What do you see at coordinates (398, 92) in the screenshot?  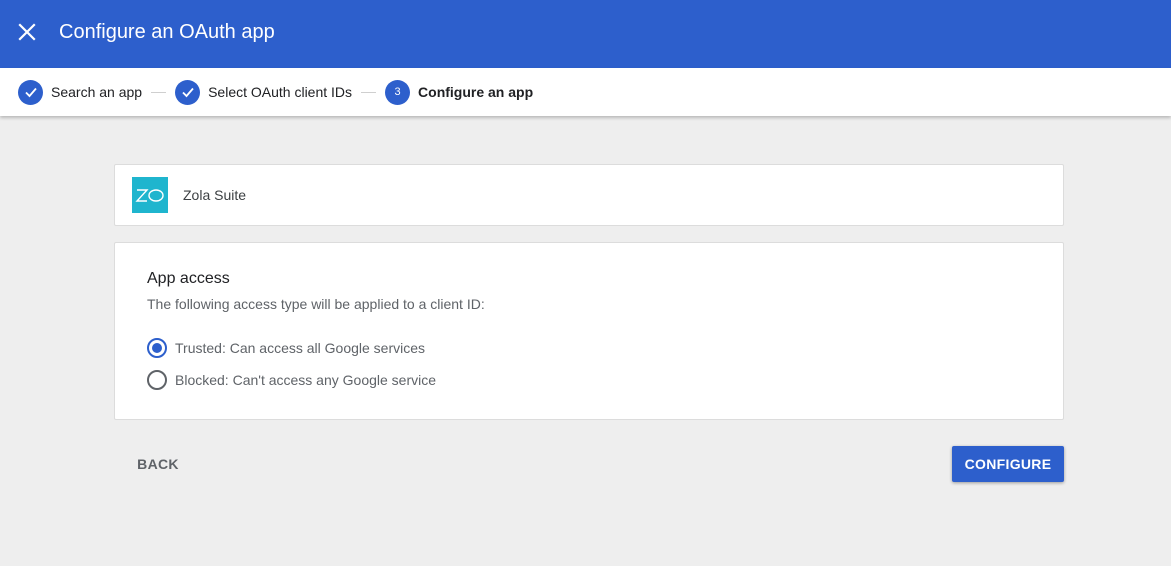 I see `step-number: 3` at bounding box center [398, 92].